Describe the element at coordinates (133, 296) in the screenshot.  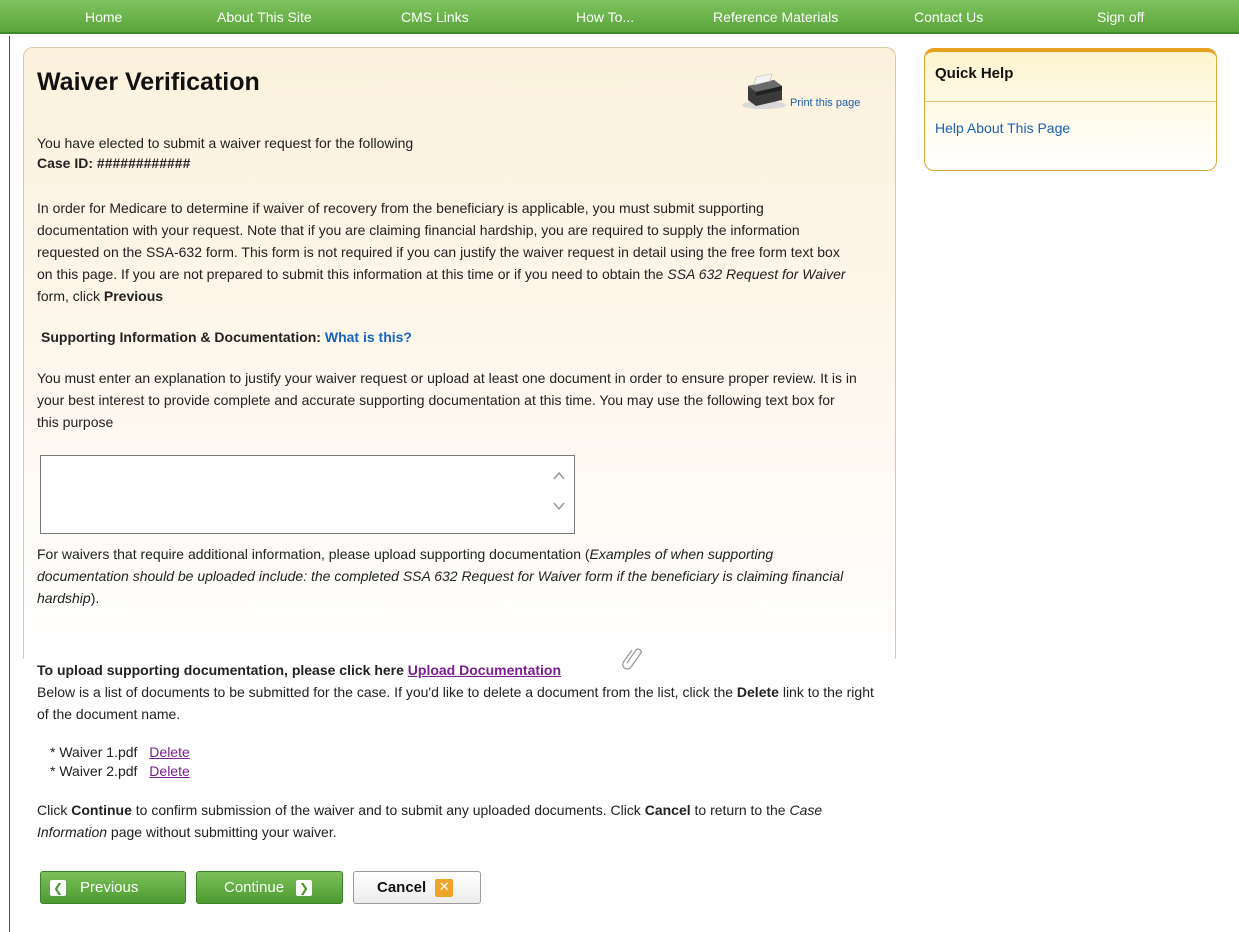
I see `para1-previous: Previous` at that location.